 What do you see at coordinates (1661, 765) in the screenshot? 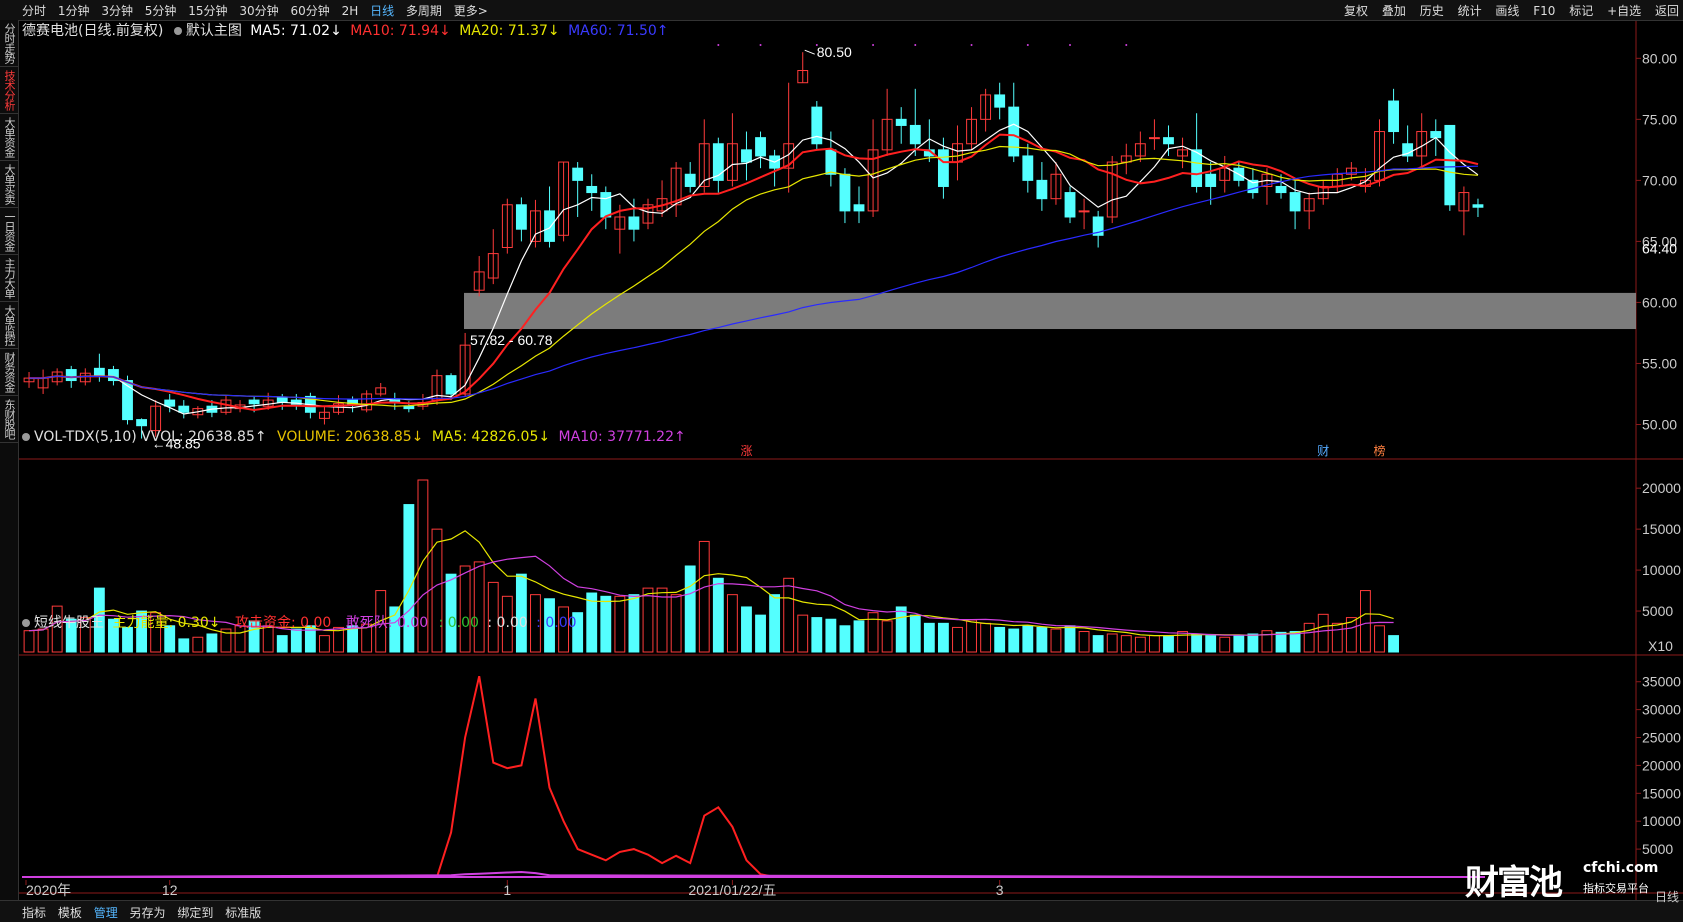
I see `indicator-tick-label: 20000` at bounding box center [1661, 765].